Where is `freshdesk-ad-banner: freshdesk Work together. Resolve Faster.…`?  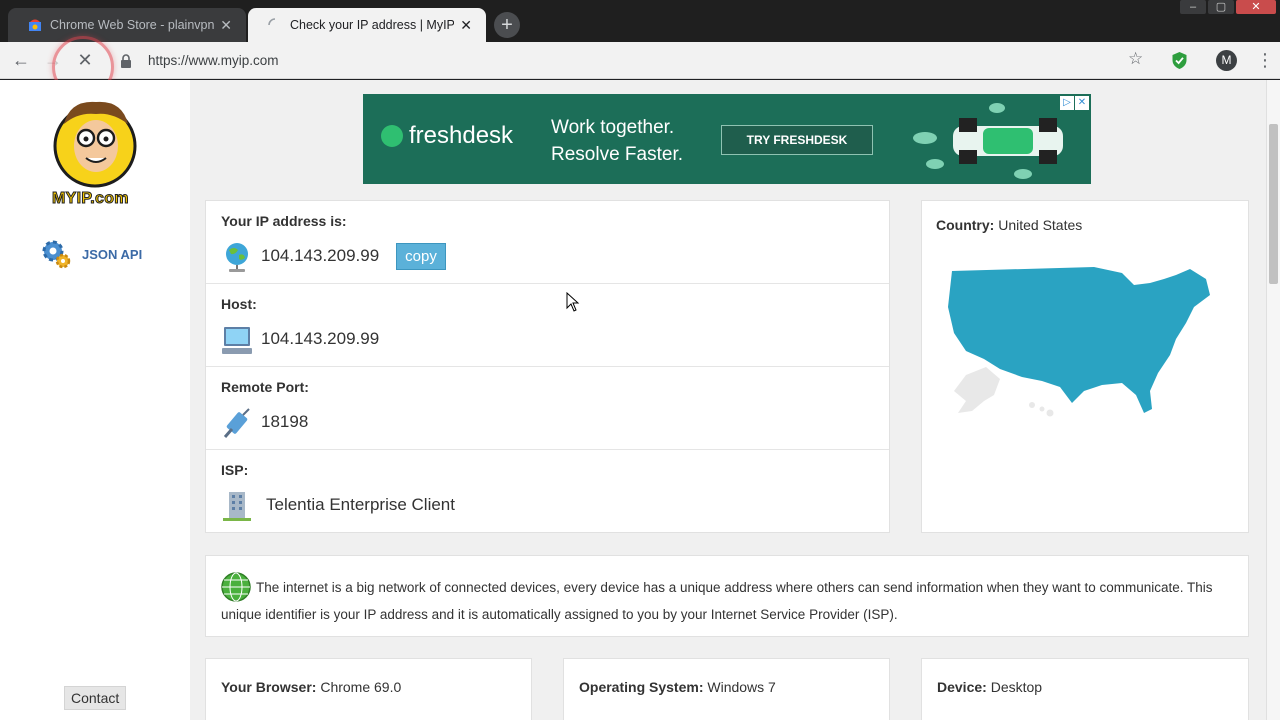 freshdesk-ad-banner: freshdesk Work together. Resolve Faster.… is located at coordinates (727, 139).